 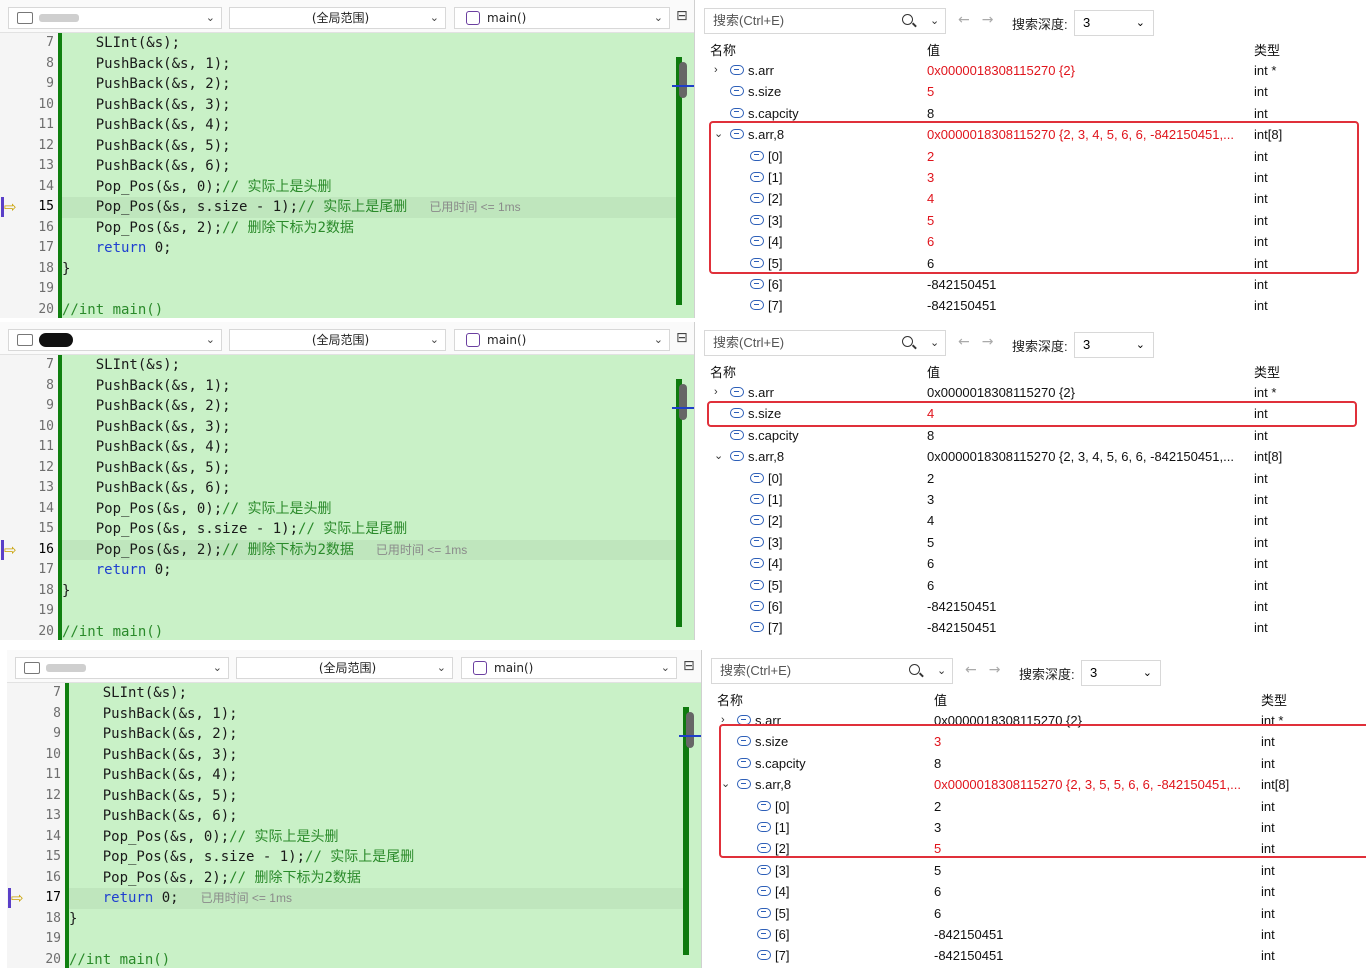 I want to click on watch-row: s.size5int, so click(x=1031, y=91).